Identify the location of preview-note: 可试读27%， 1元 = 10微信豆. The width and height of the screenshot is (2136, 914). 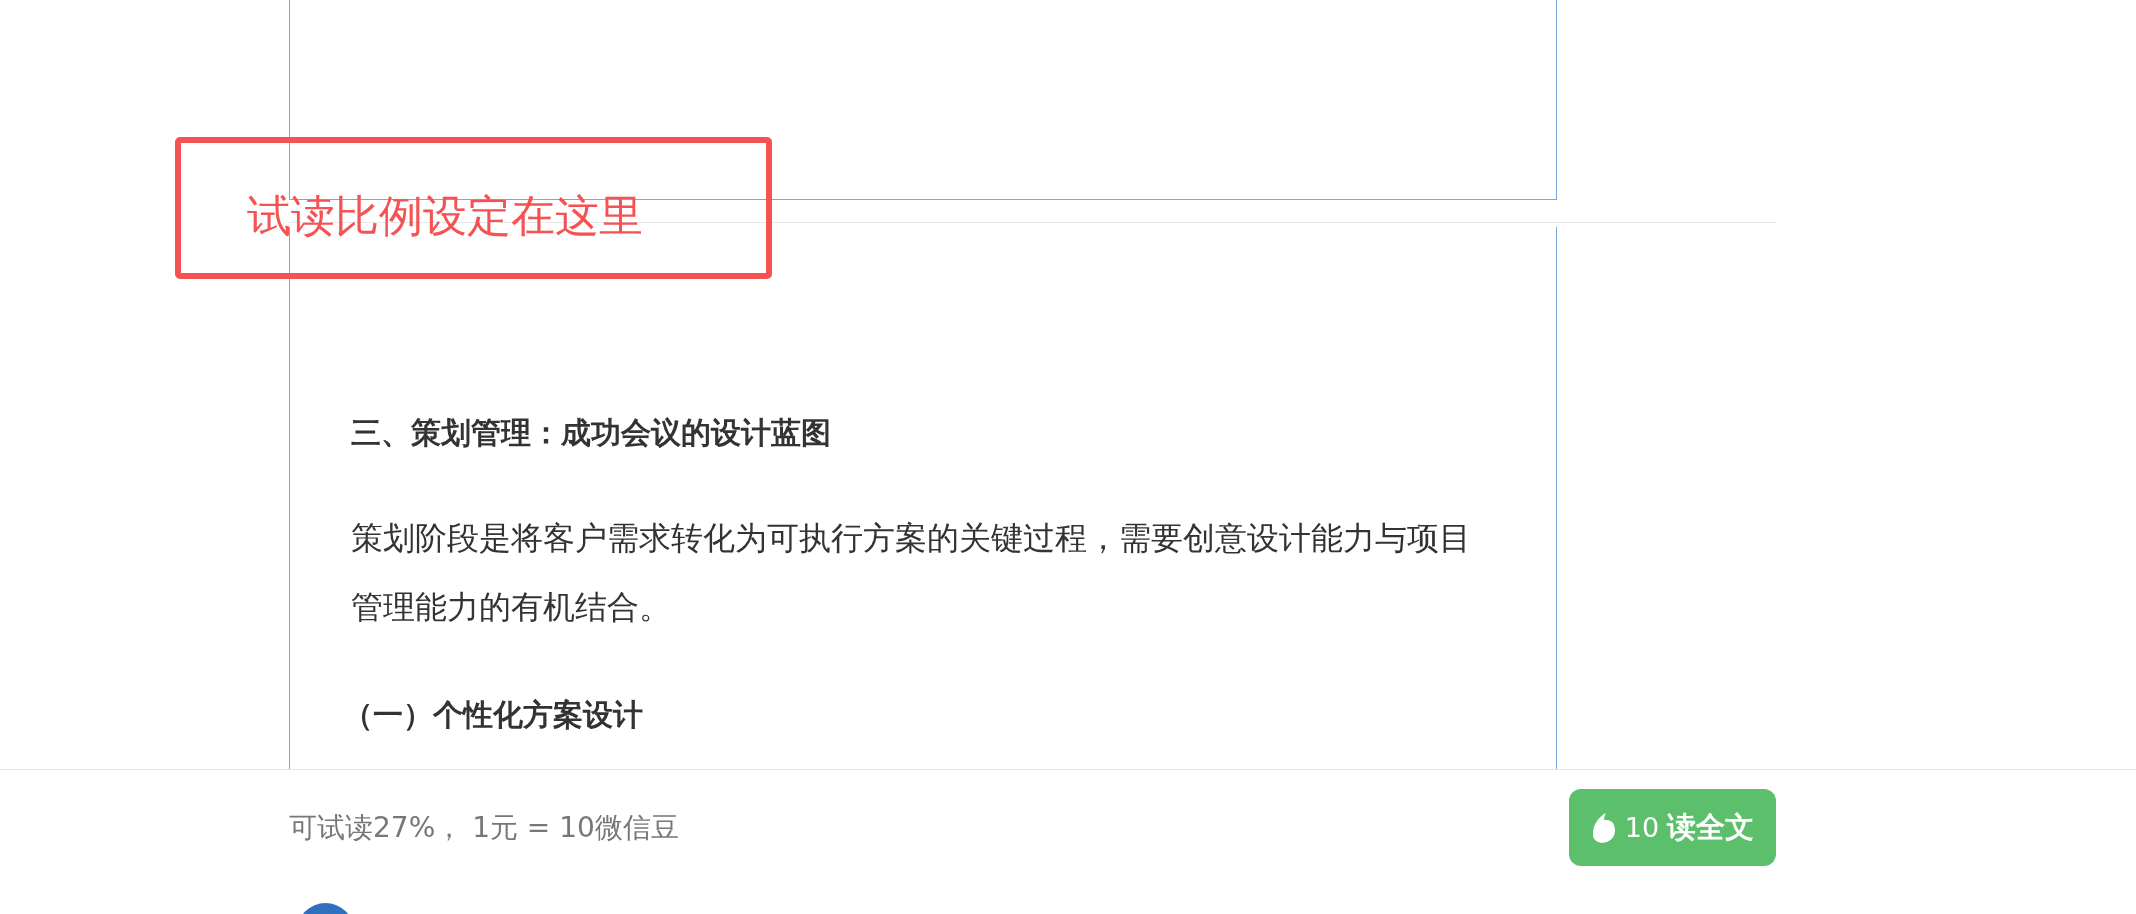
(484, 827).